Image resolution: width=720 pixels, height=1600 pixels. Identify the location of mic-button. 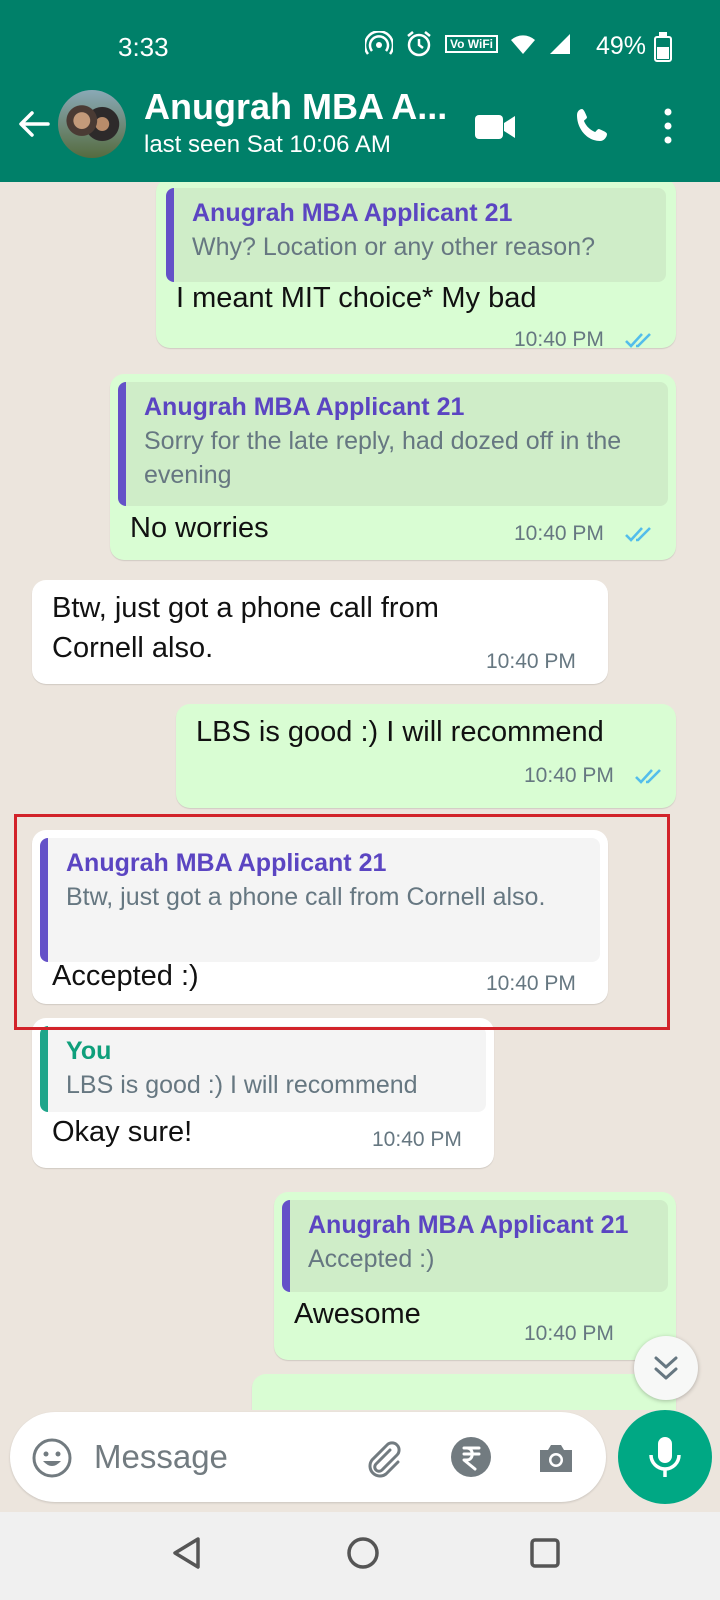
(665, 1457).